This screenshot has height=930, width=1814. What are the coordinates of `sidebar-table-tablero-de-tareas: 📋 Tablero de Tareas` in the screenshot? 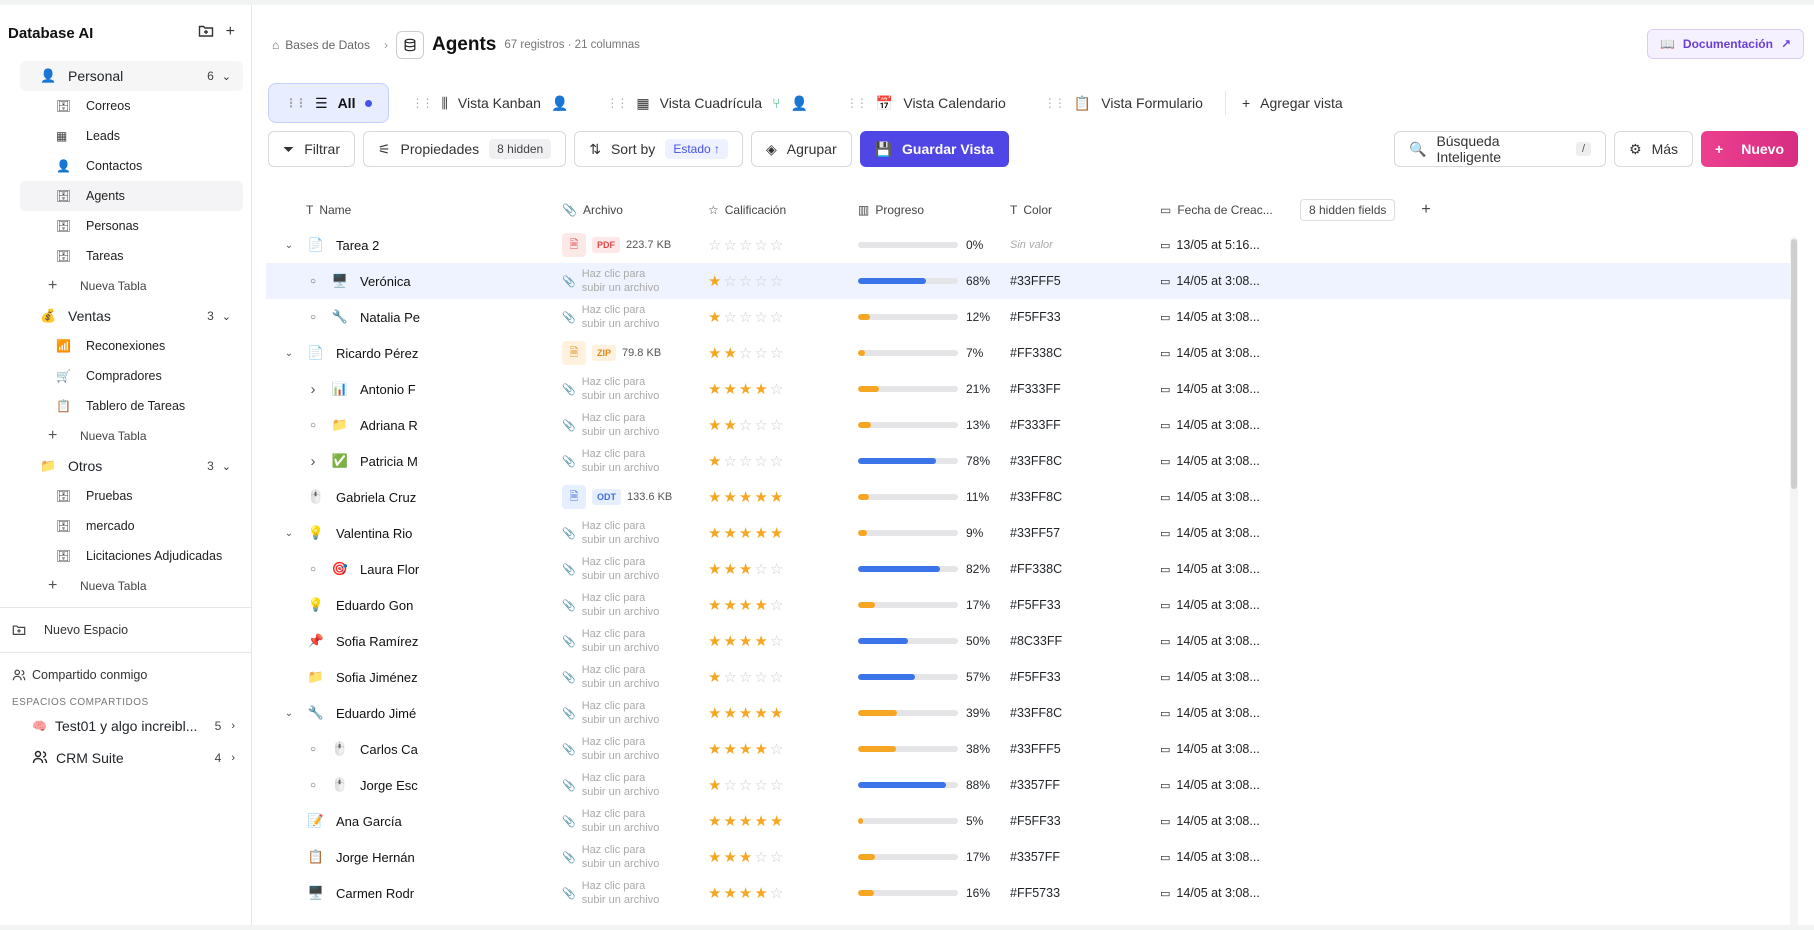 It's located at (131, 406).